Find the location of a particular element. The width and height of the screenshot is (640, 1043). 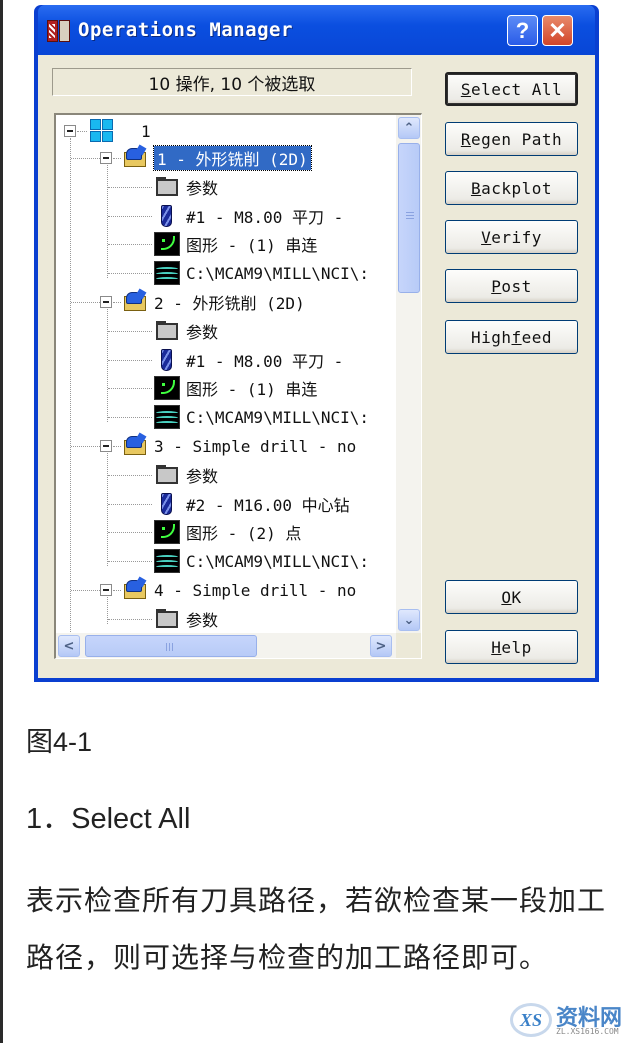

watermark-logo-icon: XS is located at coordinates (531, 1020).